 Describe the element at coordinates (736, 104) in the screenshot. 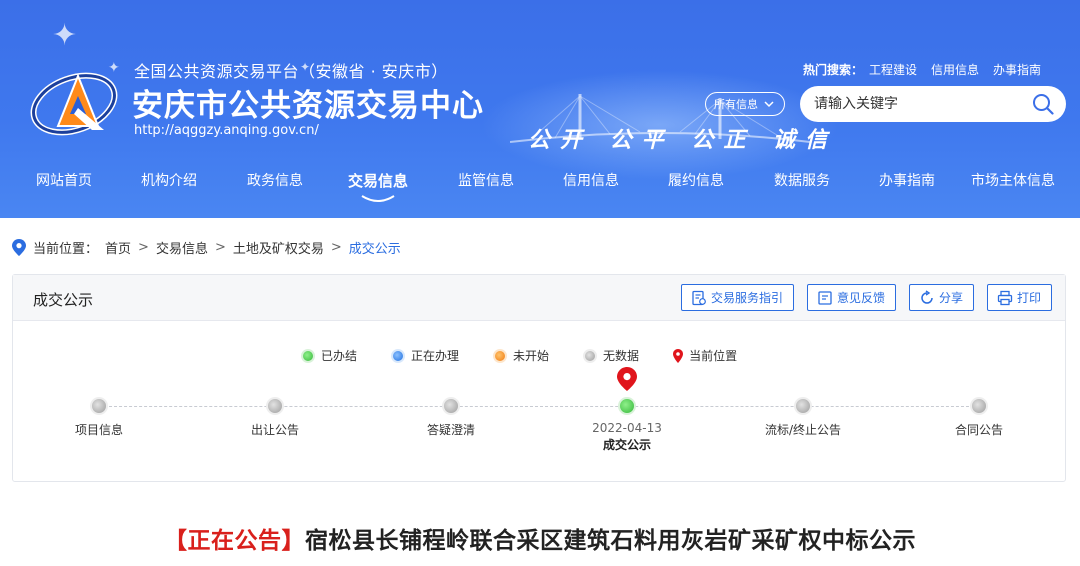

I see `search-scope-value: 所有信息` at that location.